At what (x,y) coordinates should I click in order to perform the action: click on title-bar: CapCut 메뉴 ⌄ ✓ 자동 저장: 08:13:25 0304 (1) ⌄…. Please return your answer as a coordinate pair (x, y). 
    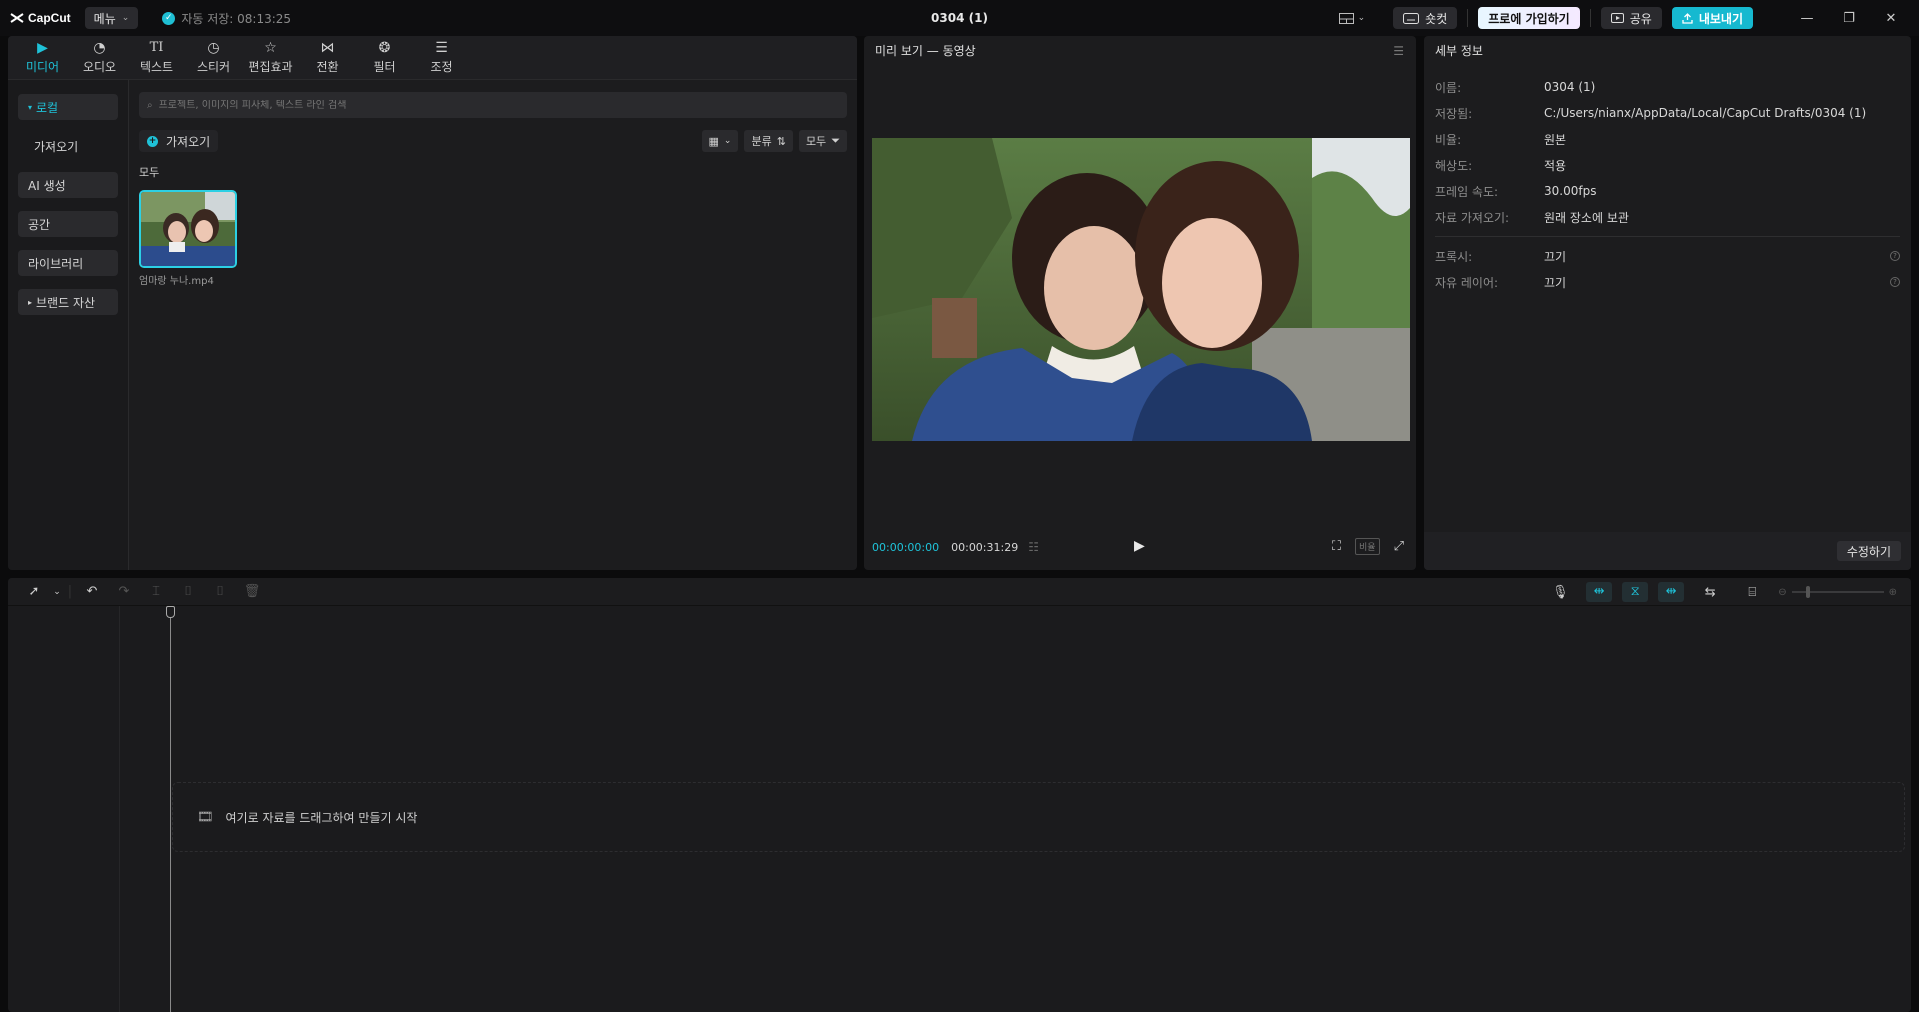
    Looking at the image, I should click on (959, 18).